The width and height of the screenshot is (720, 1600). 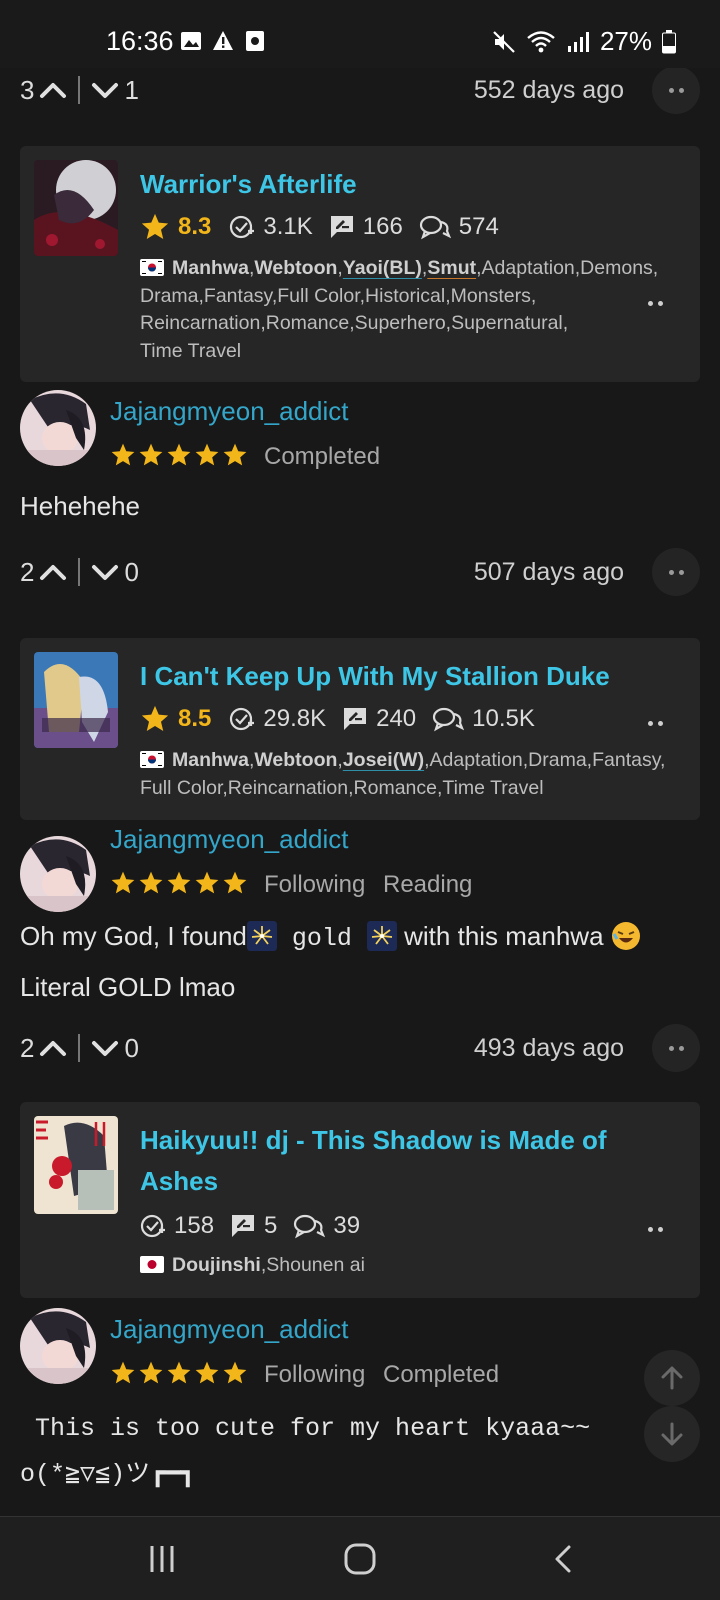 I want to click on manga-title: Warrior's Afterlife, so click(x=410, y=184).